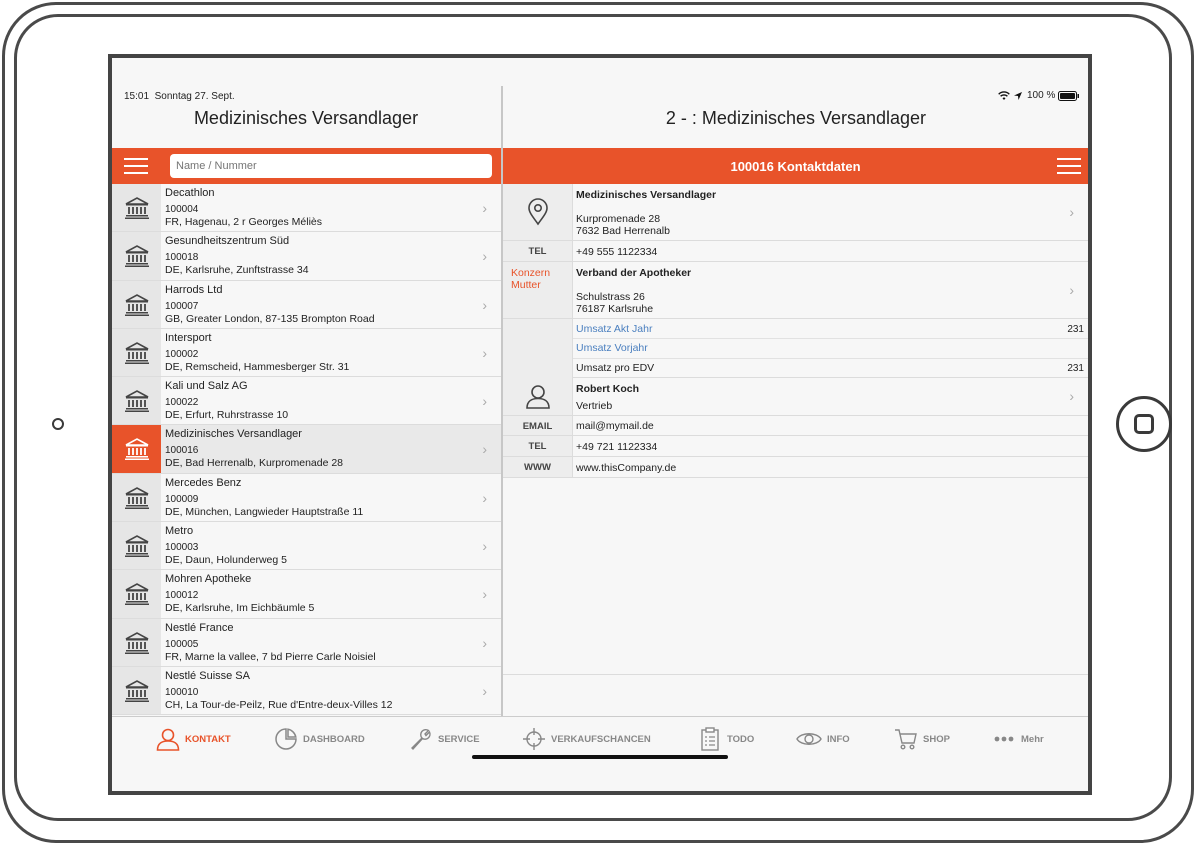  What do you see at coordinates (823, 739) in the screenshot?
I see `tab-info: INFO` at bounding box center [823, 739].